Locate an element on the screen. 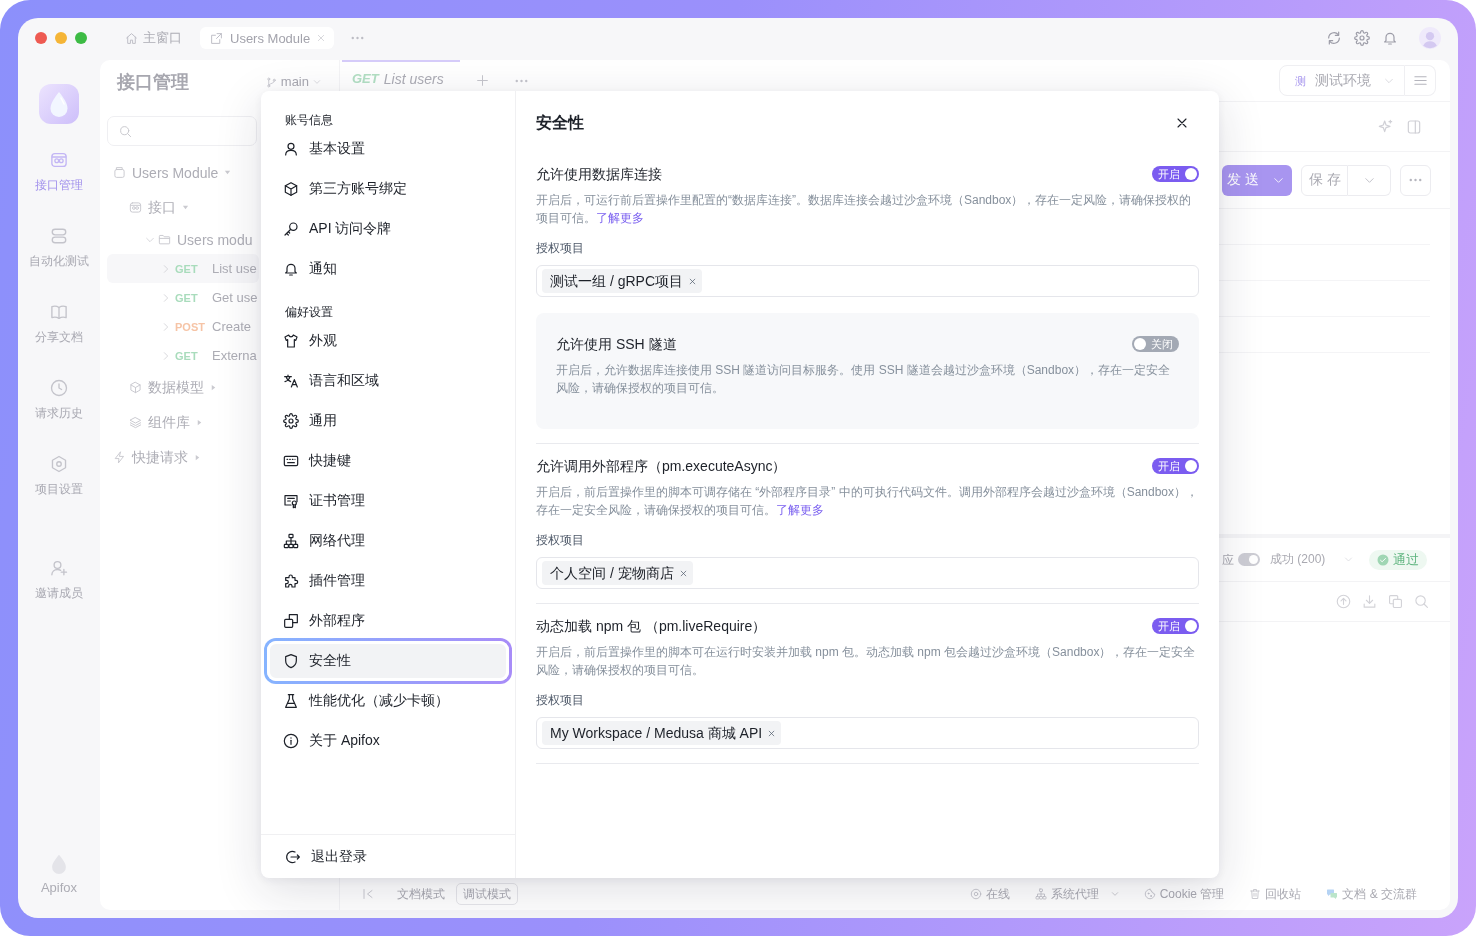 This screenshot has width=1476, height=936. brand-name: Apifox is located at coordinates (59, 888).